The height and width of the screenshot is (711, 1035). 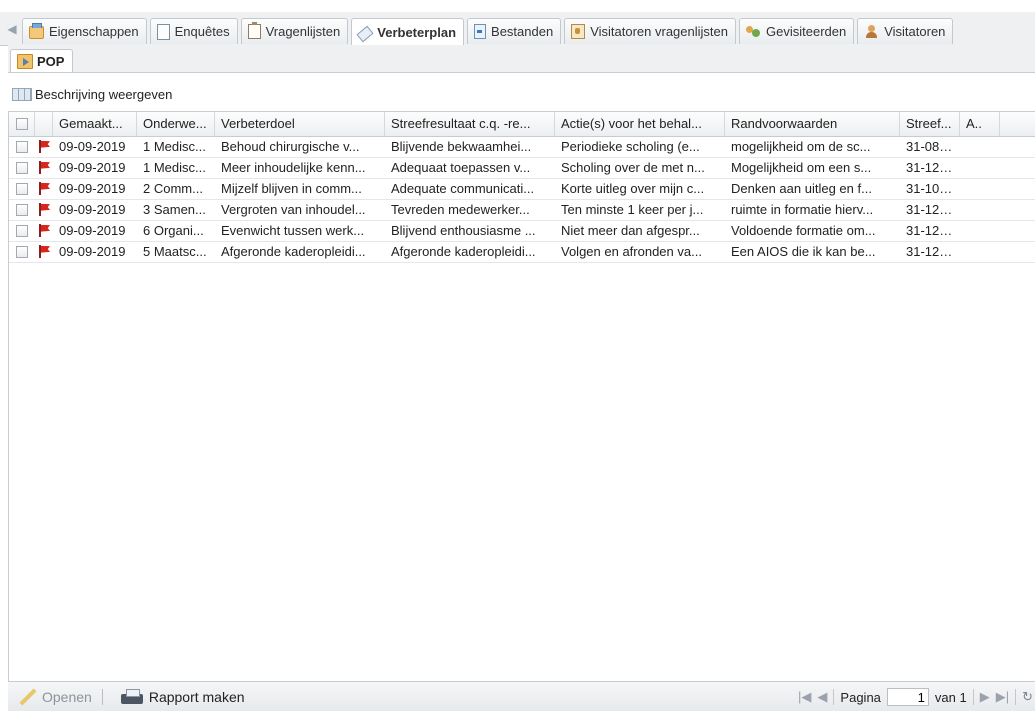 What do you see at coordinates (915, 31) in the screenshot?
I see `tab-label: Visitatoren` at bounding box center [915, 31].